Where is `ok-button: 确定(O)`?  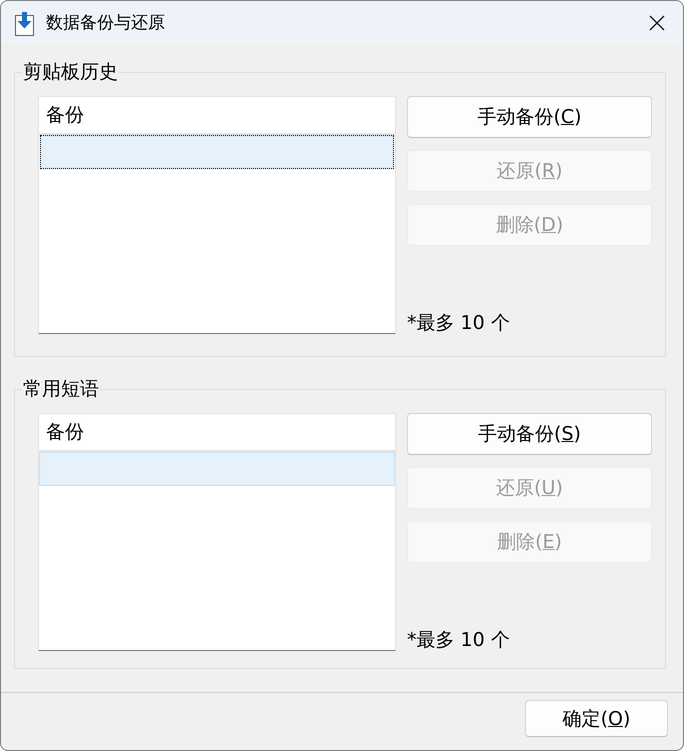 ok-button: 确定(O) is located at coordinates (596, 718).